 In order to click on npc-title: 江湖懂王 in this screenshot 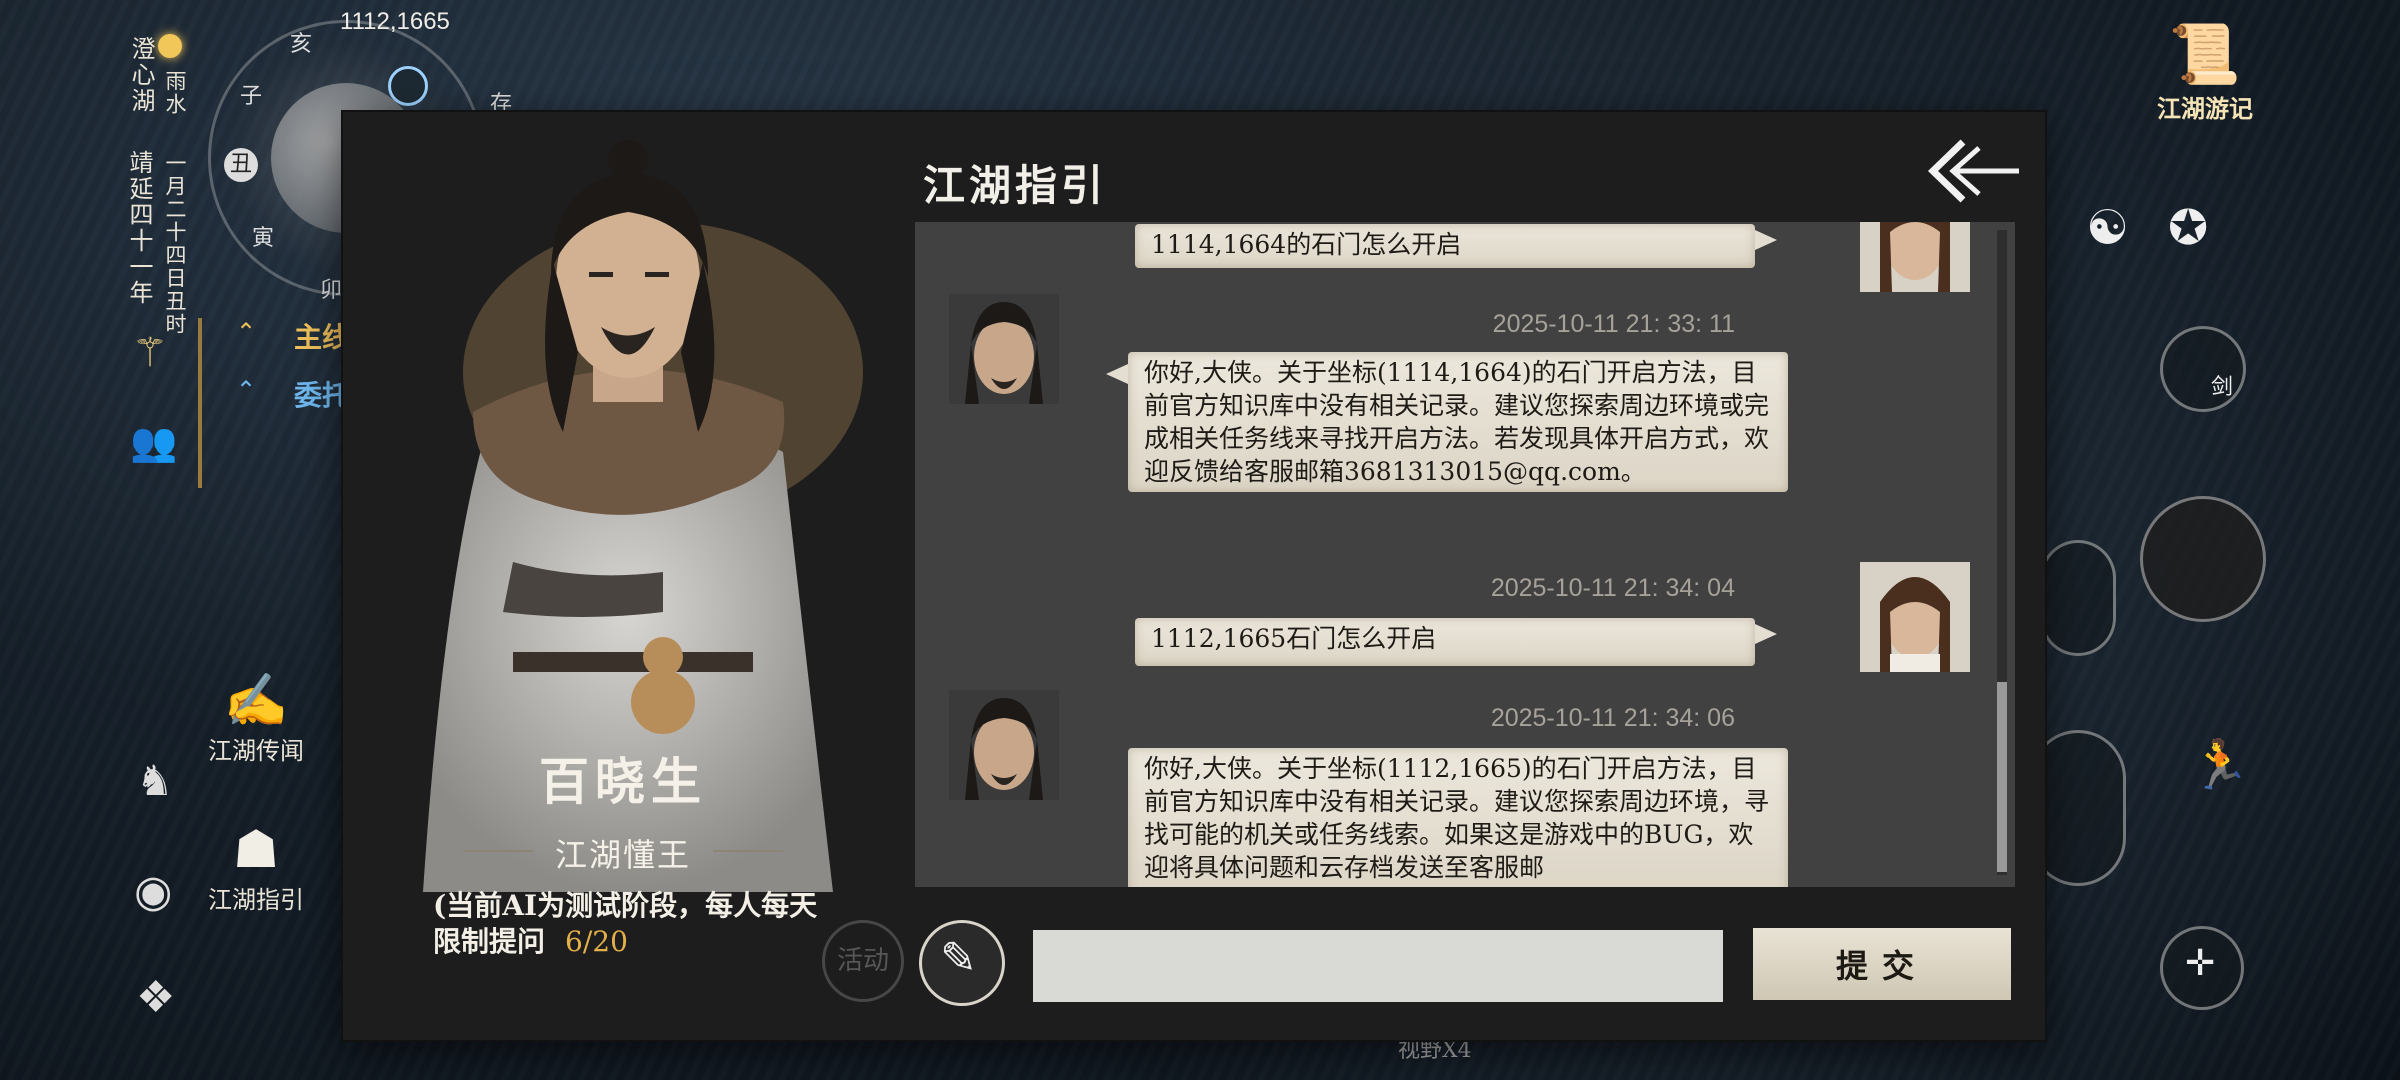, I will do `click(622, 855)`.